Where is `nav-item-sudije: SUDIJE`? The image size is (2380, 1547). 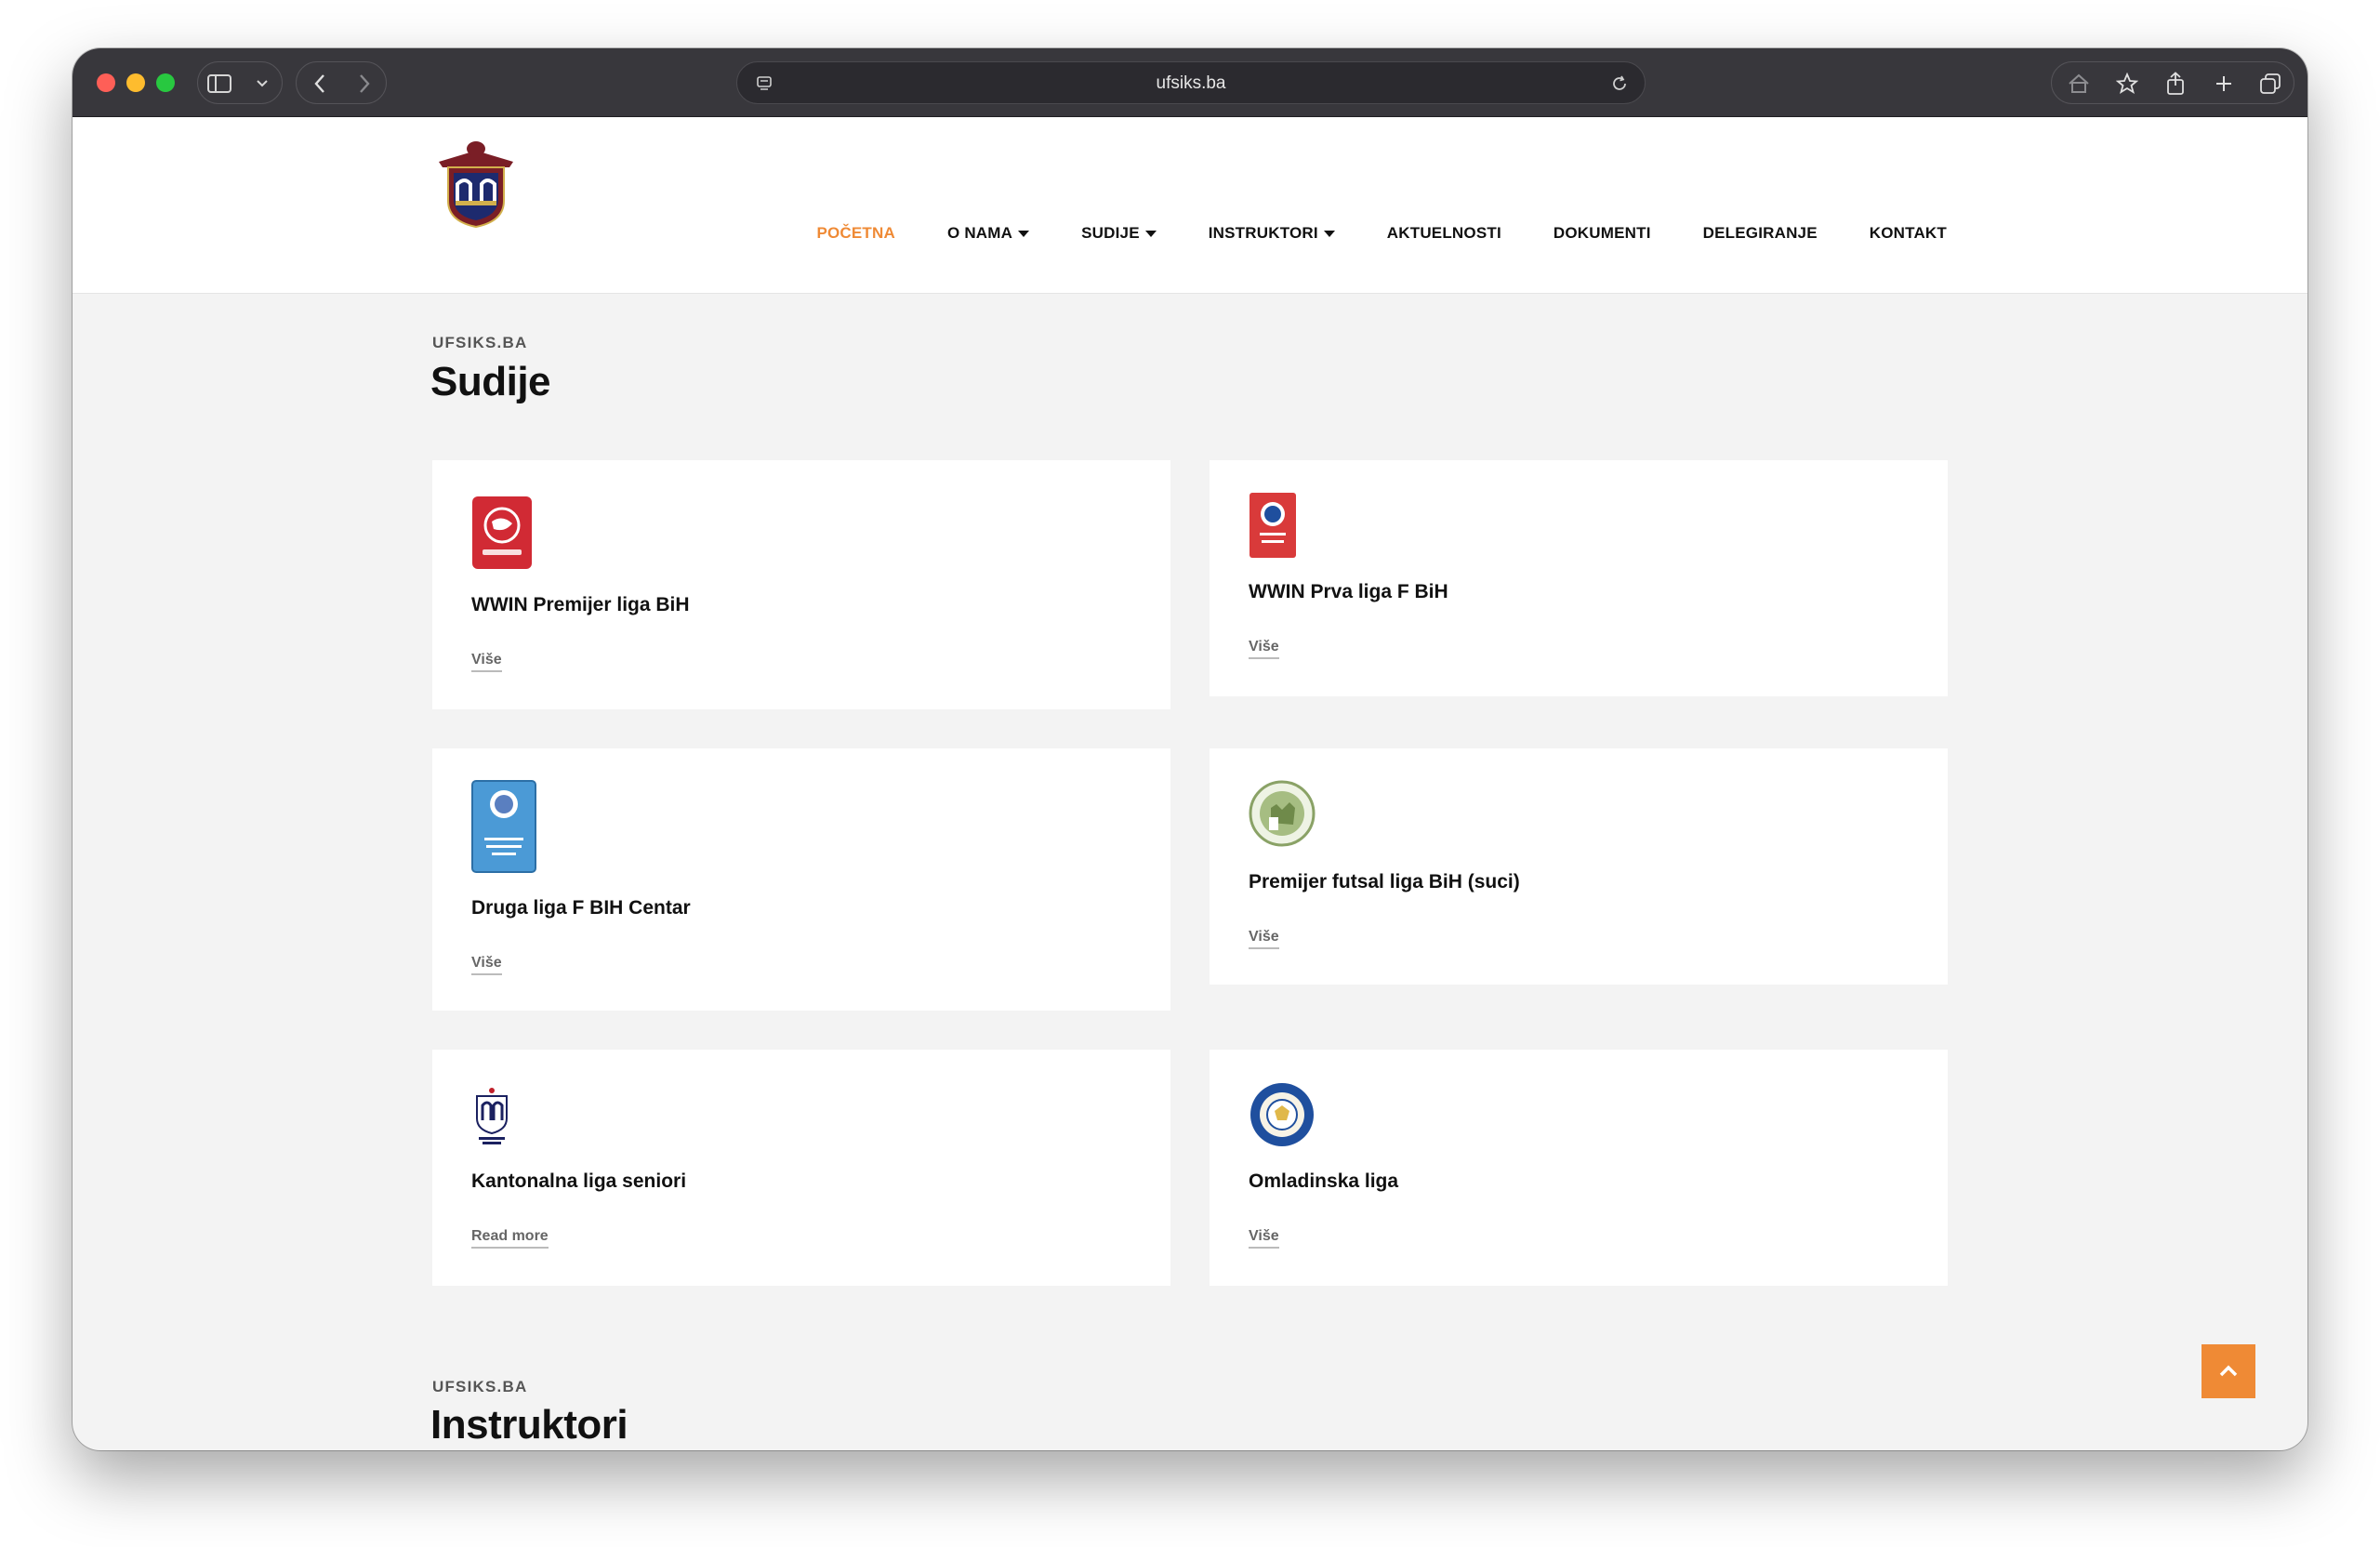
nav-item-sudije: SUDIJE is located at coordinates (1119, 233).